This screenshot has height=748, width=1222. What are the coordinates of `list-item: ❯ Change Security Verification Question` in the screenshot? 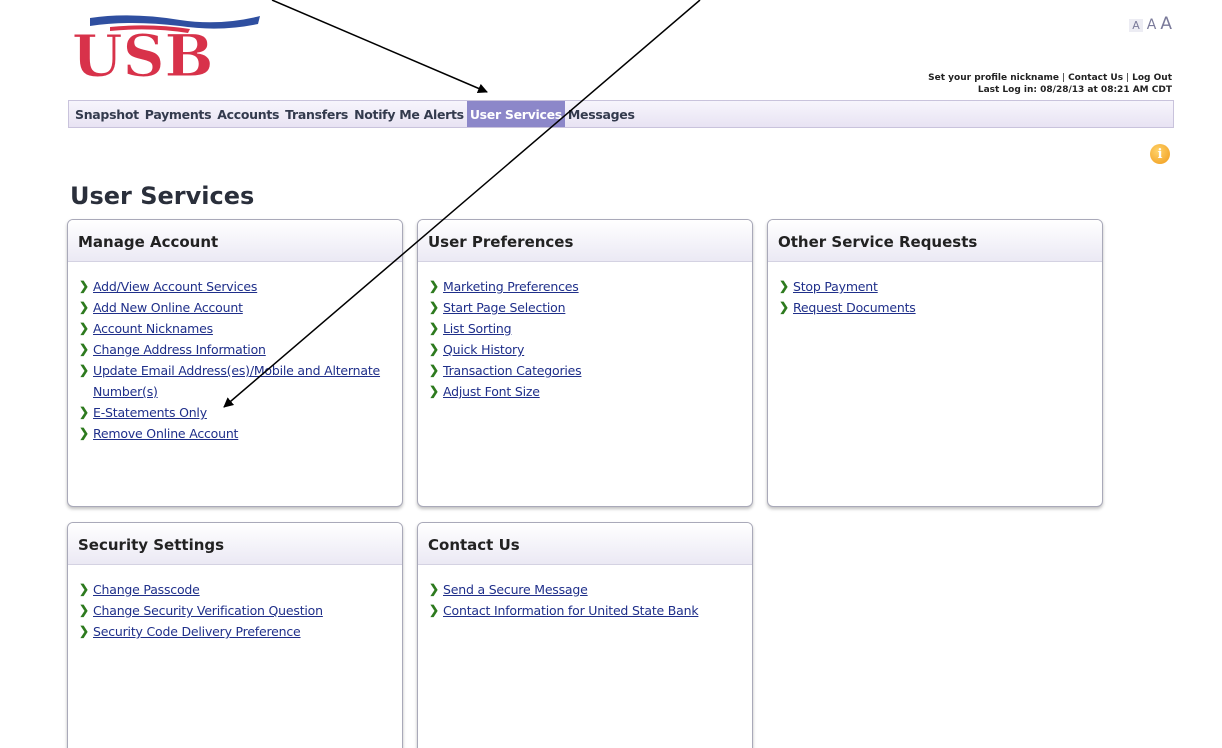 It's located at (235, 610).